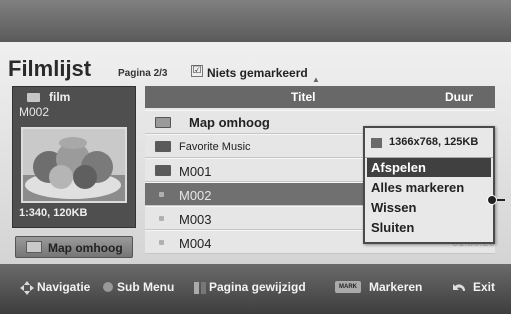 The width and height of the screenshot is (511, 314). I want to click on menu-item-delete: Wissen, so click(429, 207).